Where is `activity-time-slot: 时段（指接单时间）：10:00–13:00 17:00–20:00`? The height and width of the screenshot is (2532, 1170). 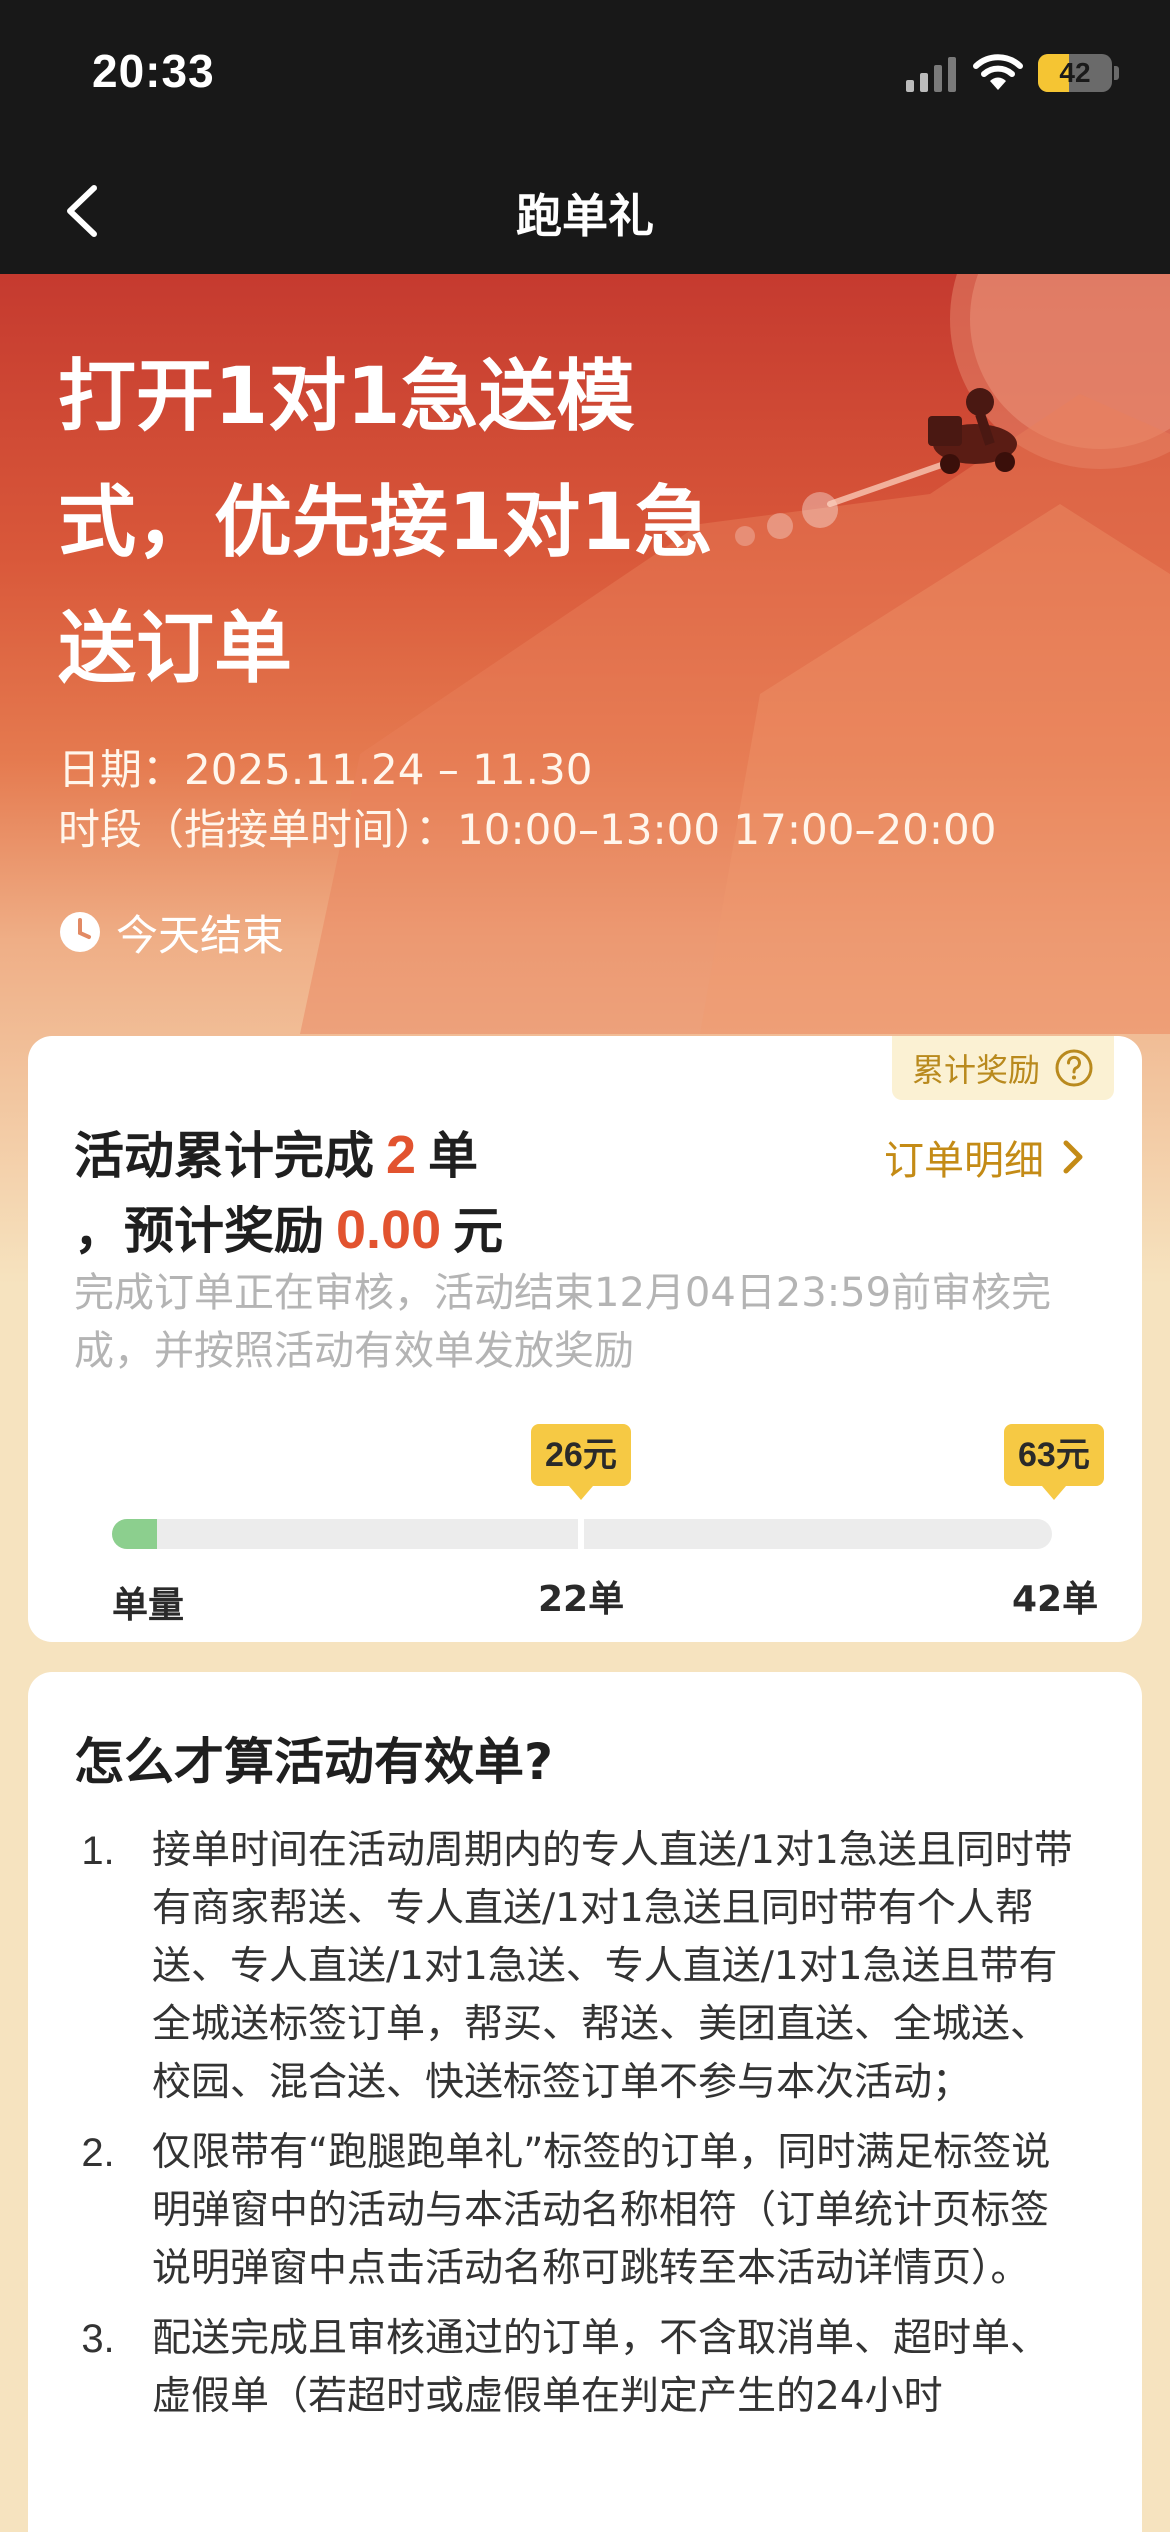
activity-time-slot: 时段（指接单时间）：10:00–13:00 17:00–20:00 is located at coordinates (527, 829).